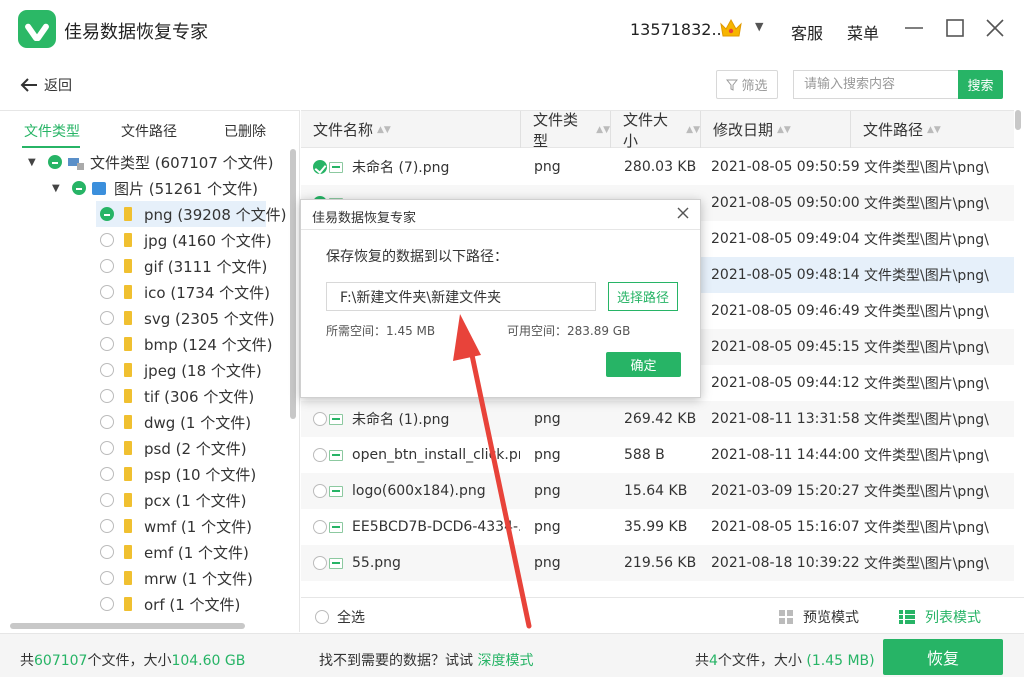  Describe the element at coordinates (643, 296) in the screenshot. I see `choose-path-button: 选择路径` at that location.